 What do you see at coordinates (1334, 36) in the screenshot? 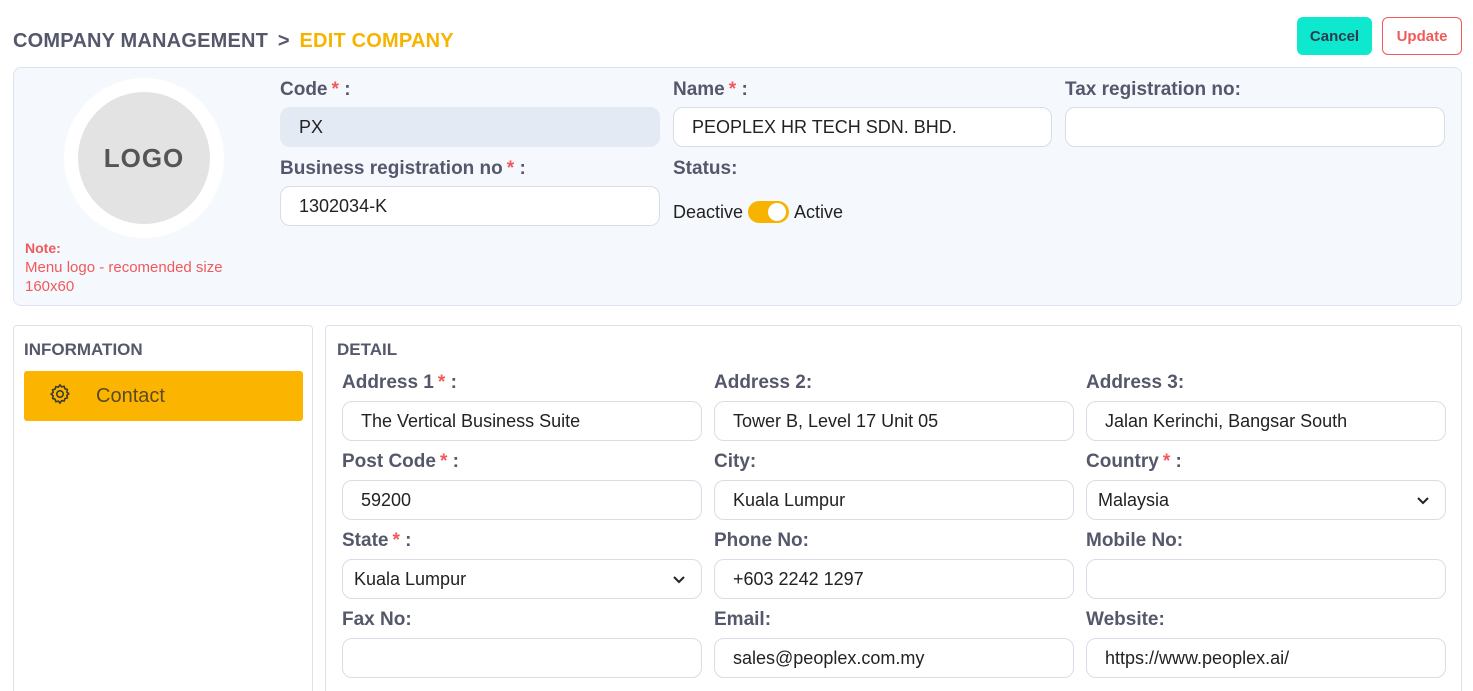
I see `cancel-button: Cancel` at bounding box center [1334, 36].